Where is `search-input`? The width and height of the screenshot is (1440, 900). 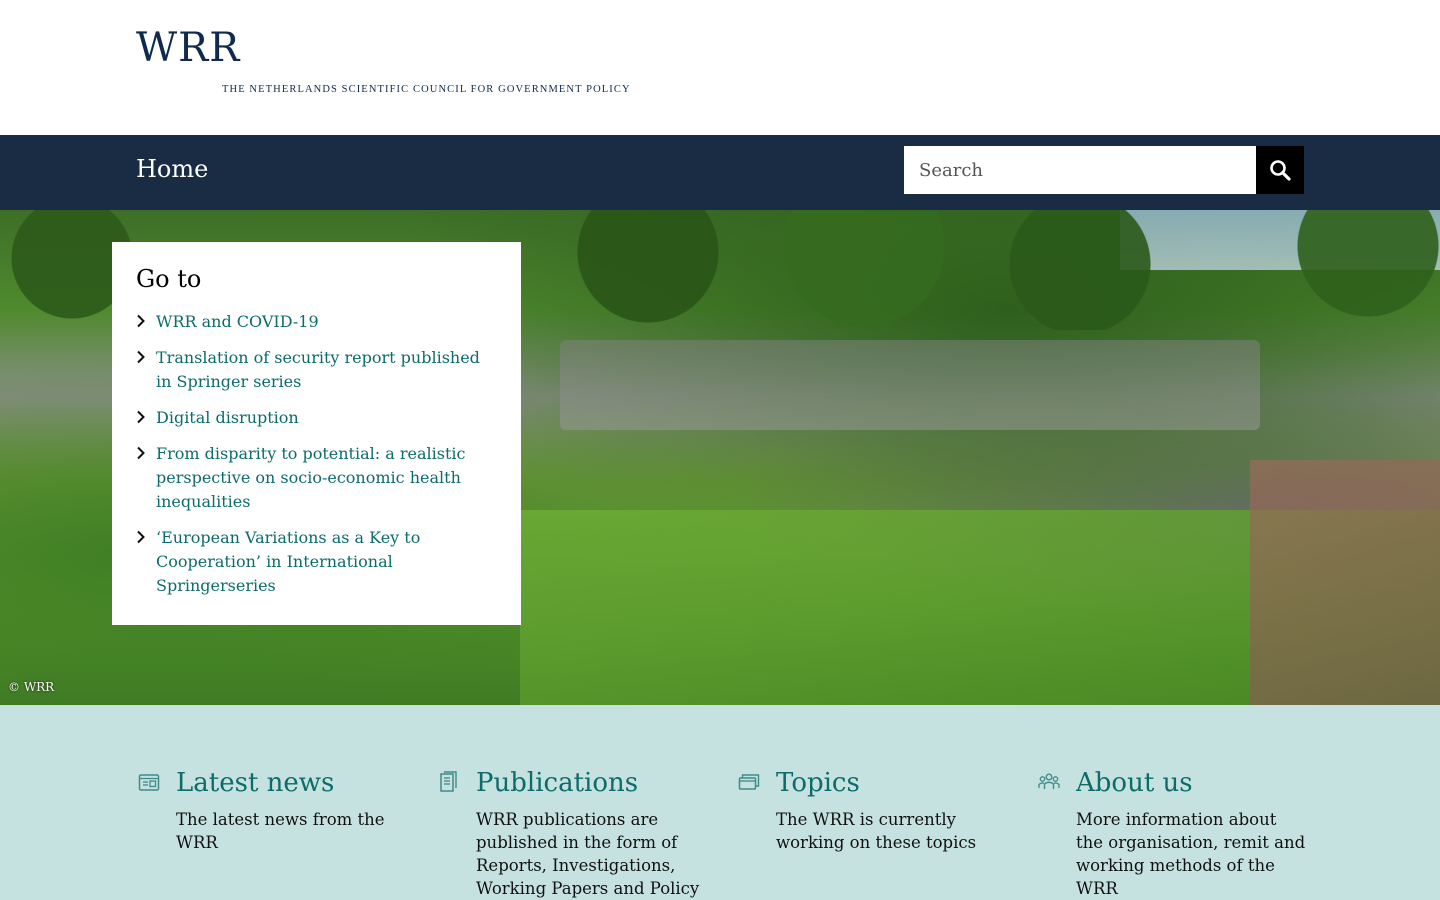
search-input is located at coordinates (1080, 170).